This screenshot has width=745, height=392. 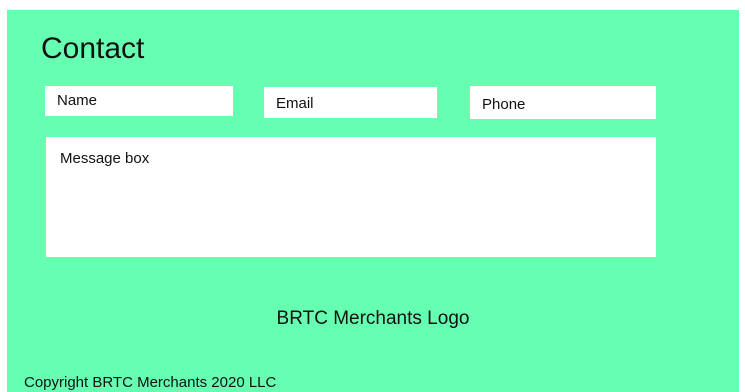 I want to click on phone-field: Phone, so click(x=563, y=102).